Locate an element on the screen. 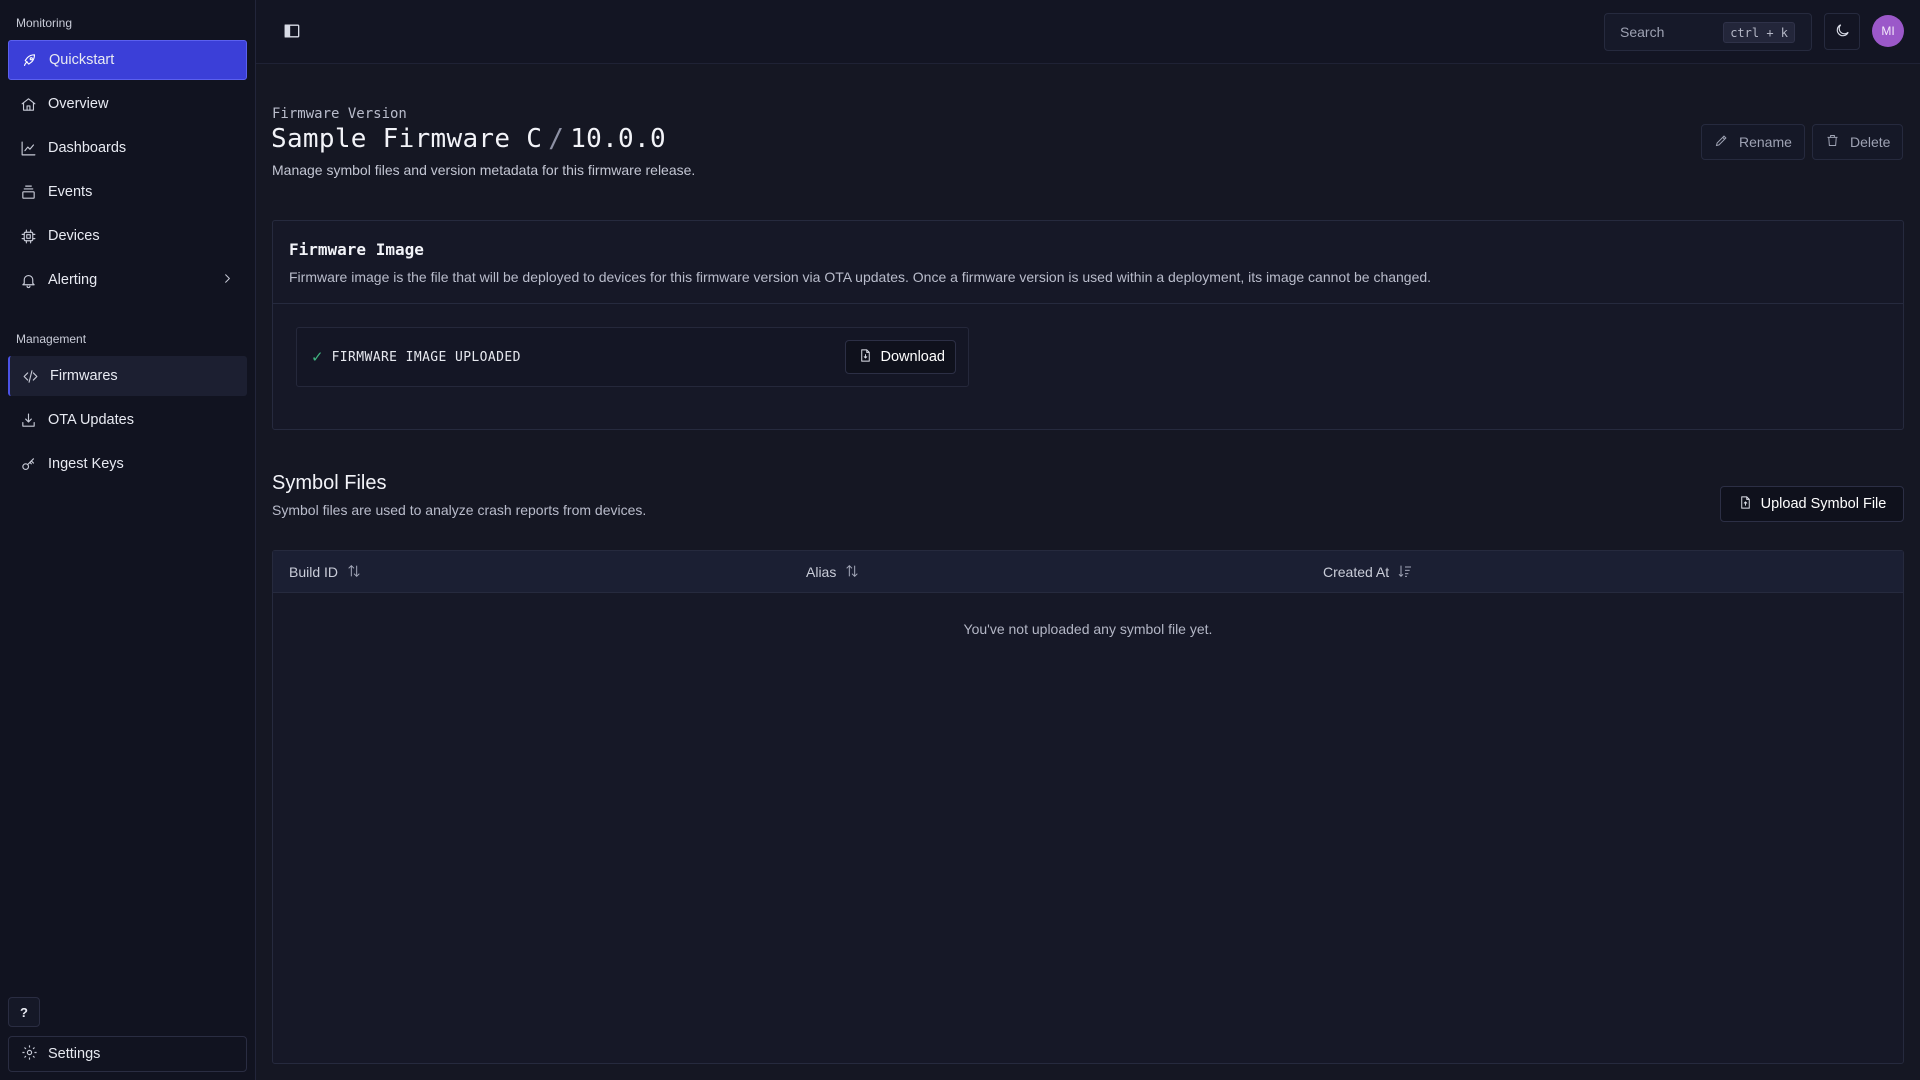  delete-label: Delete is located at coordinates (1870, 142).